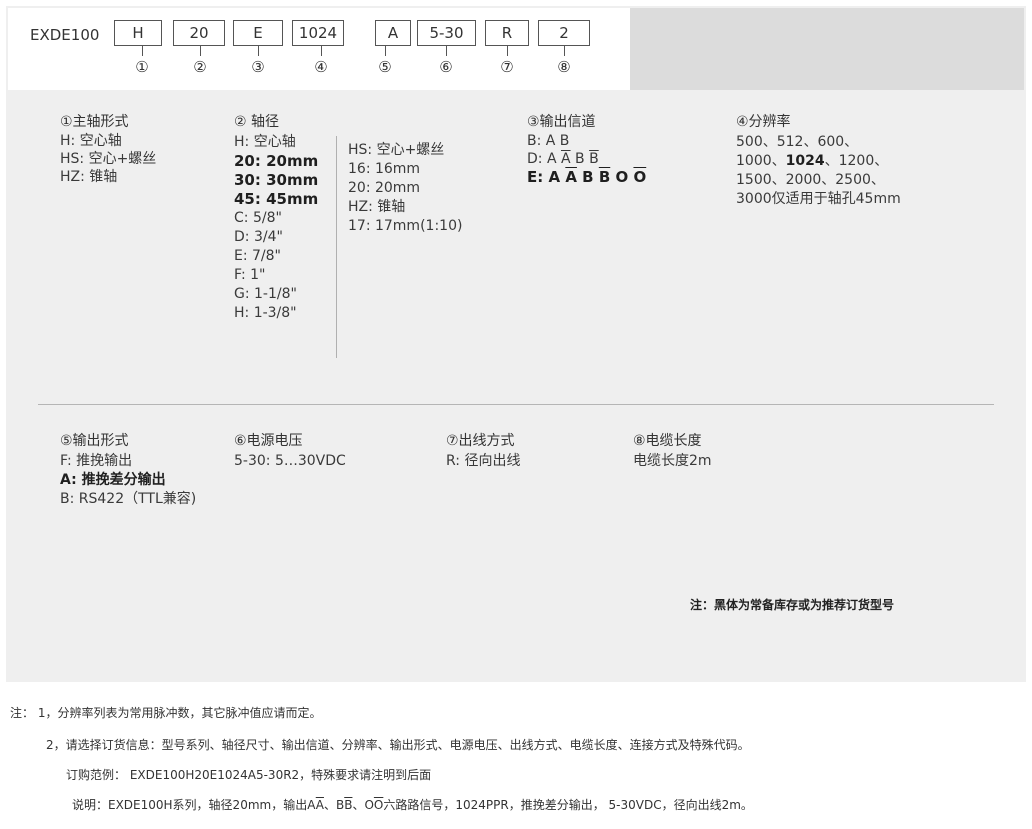  I want to click on code-box-output-form: A, so click(393, 33).